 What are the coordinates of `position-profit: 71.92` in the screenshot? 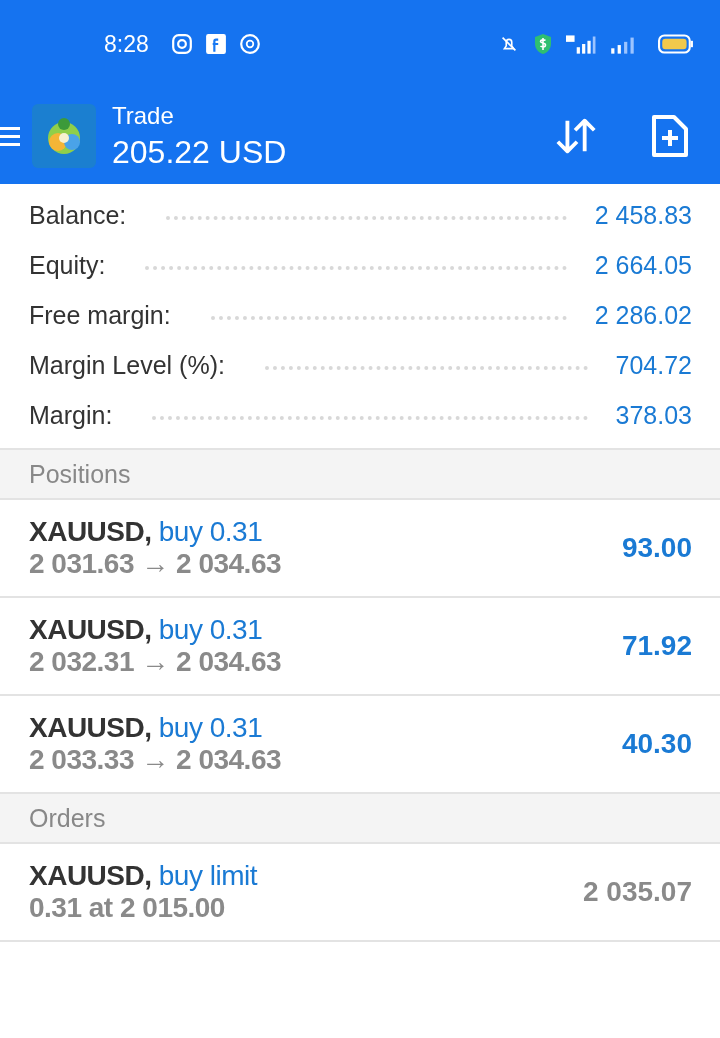 It's located at (656, 646).